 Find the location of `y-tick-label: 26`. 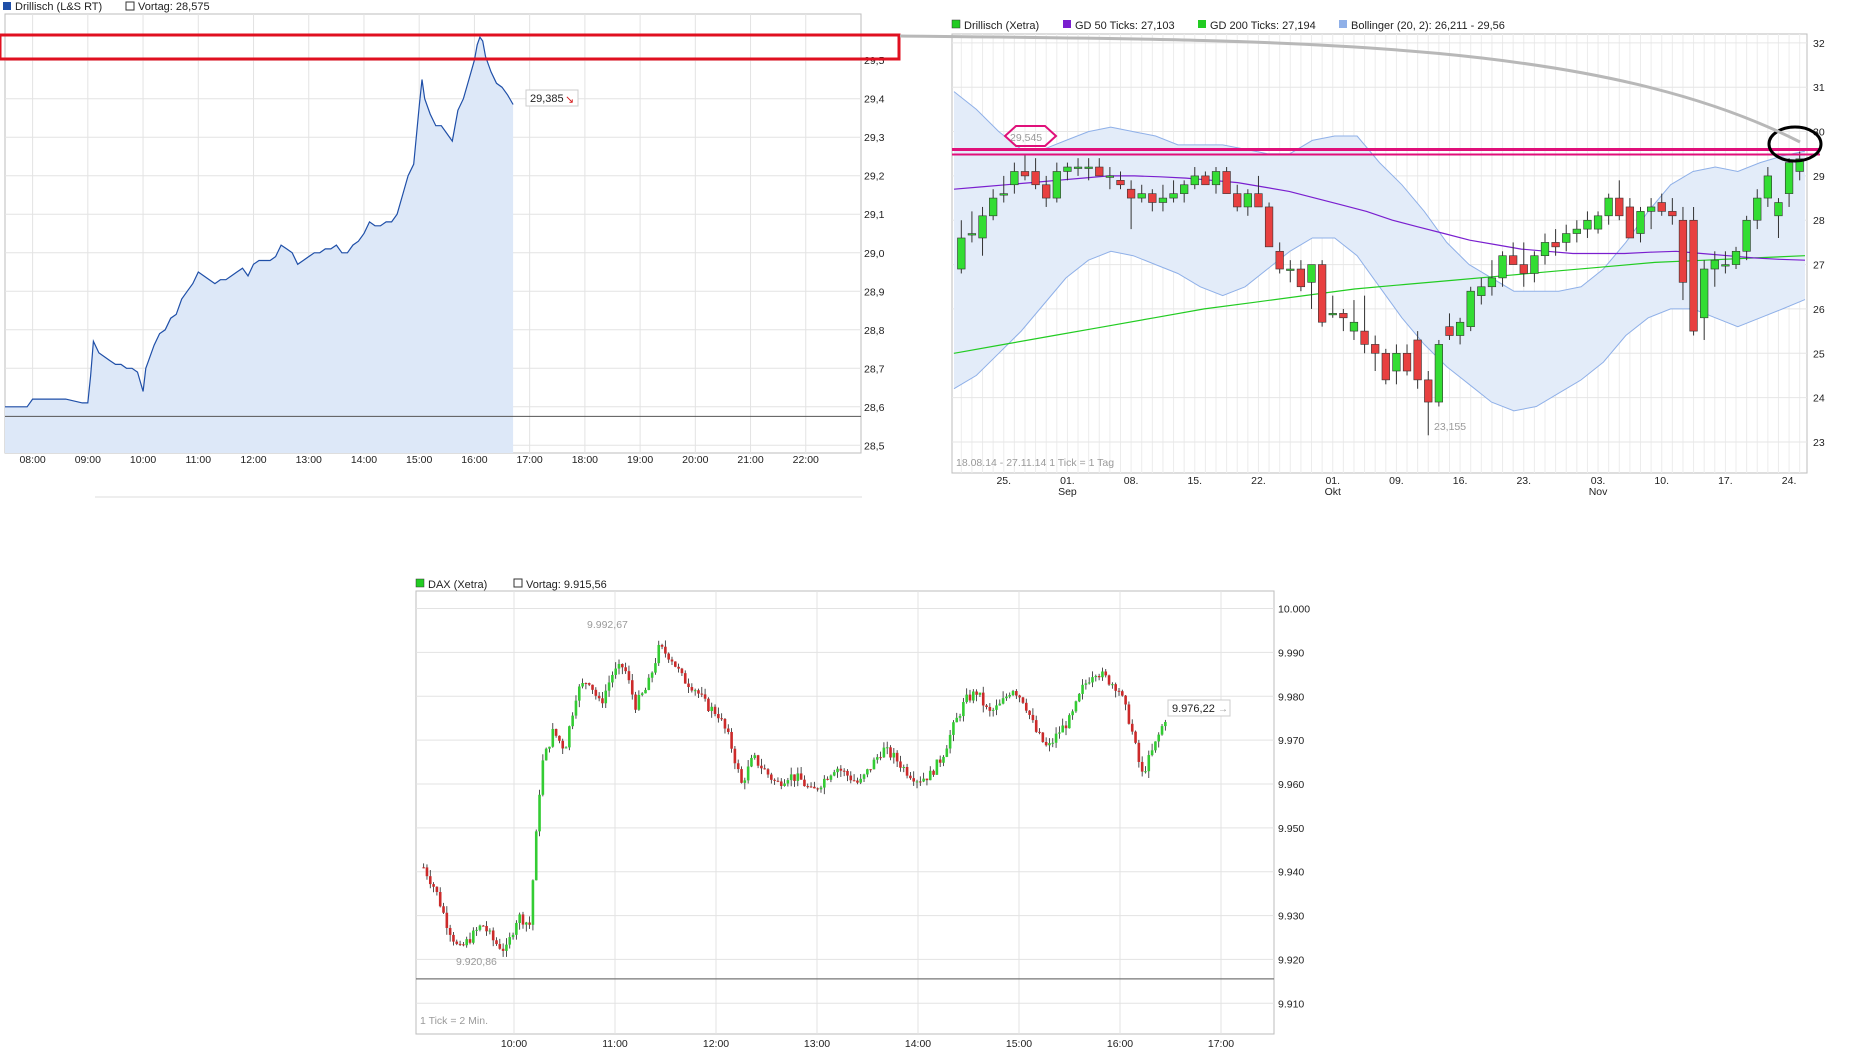

y-tick-label: 26 is located at coordinates (1819, 310).